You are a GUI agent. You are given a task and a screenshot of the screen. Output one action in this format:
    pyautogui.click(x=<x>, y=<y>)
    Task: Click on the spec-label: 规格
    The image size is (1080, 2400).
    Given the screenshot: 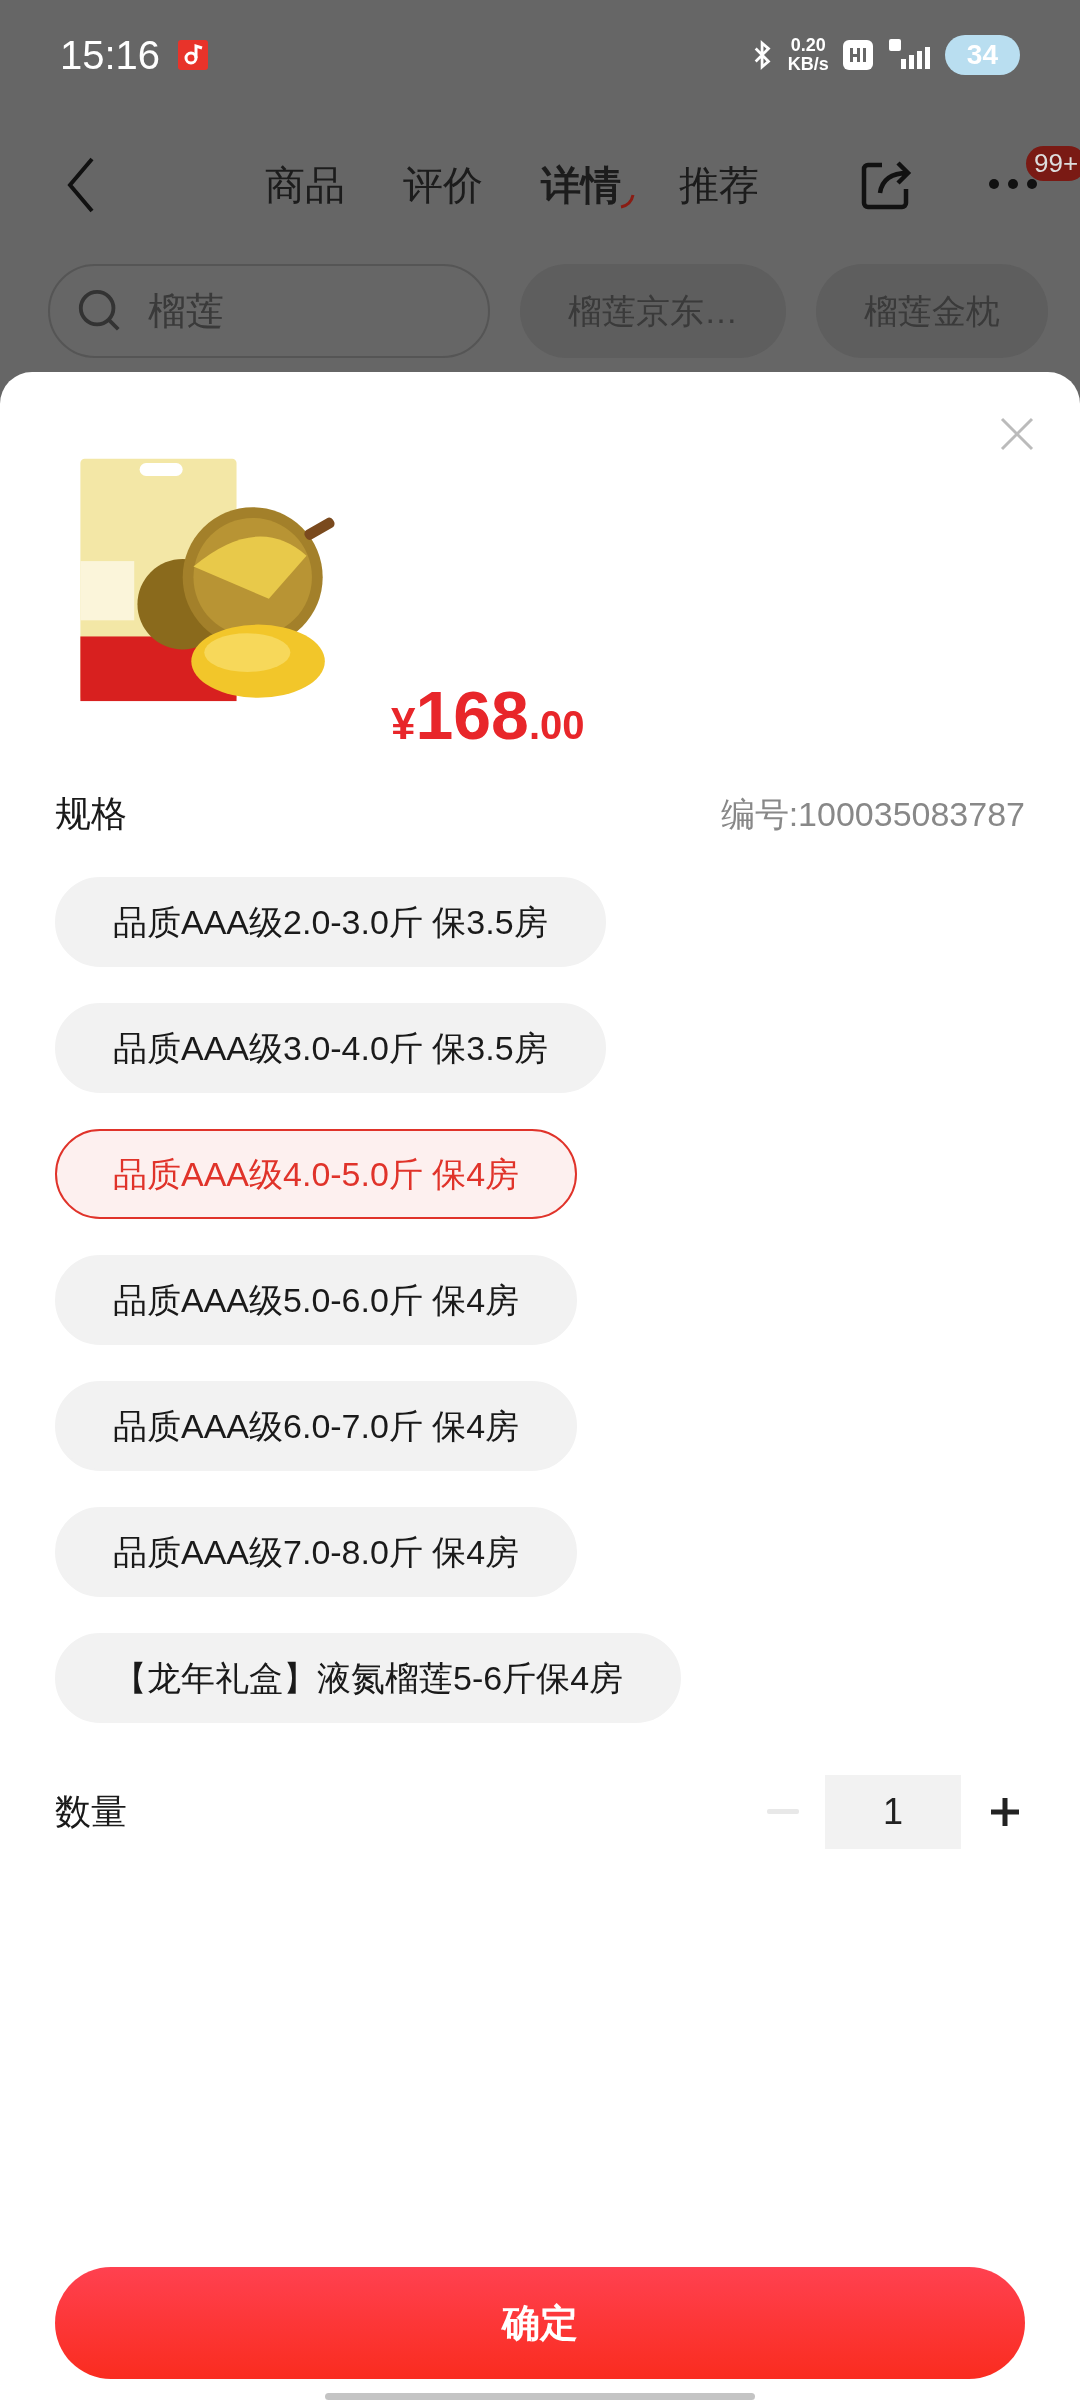 What is the action you would take?
    pyautogui.click(x=91, y=814)
    